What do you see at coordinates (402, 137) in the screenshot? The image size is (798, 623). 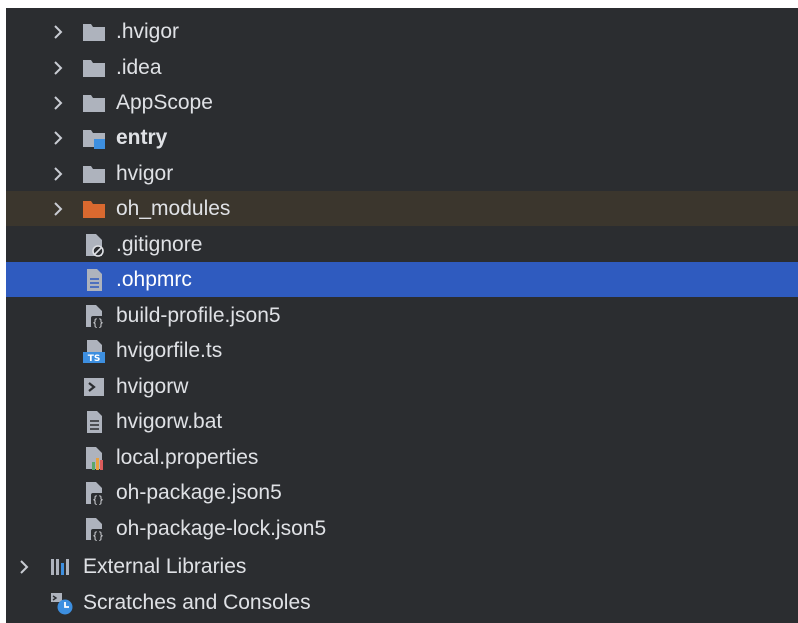 I see `tree-item-entry-module: entry` at bounding box center [402, 137].